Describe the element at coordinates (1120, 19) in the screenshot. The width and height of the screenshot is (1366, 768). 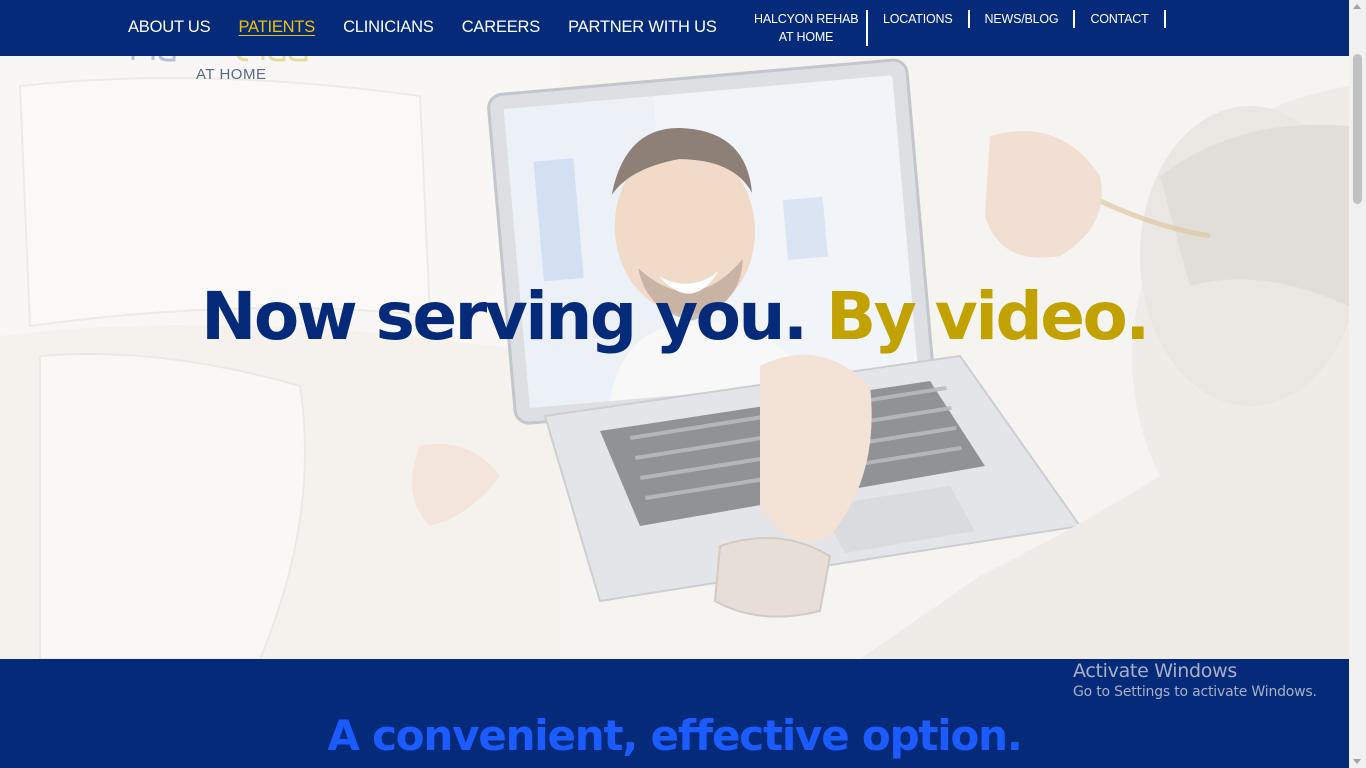
I see `util-contact: CONTACT` at that location.